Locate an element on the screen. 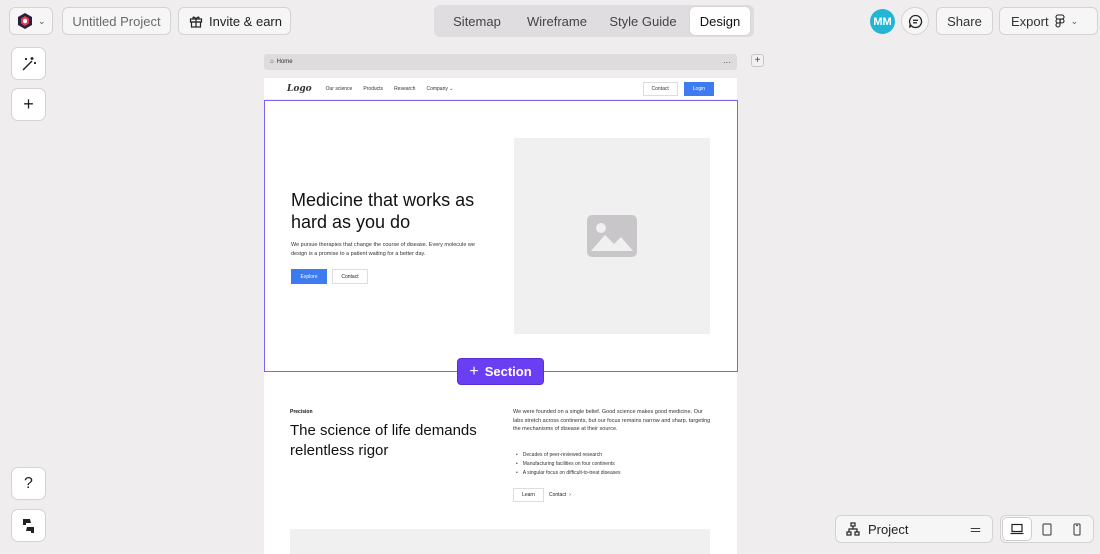 This screenshot has height=554, width=1100. chevron-right-icon: › is located at coordinates (570, 495).